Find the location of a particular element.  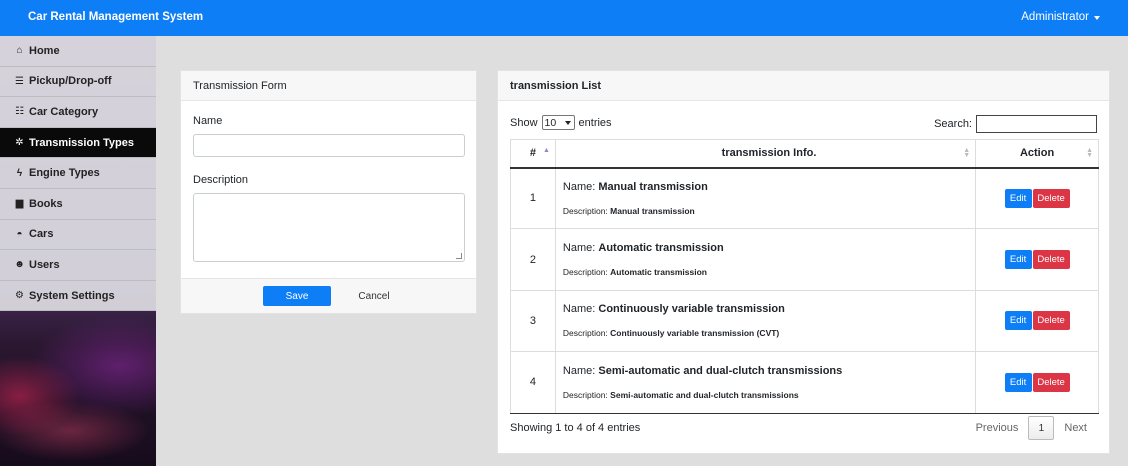

user-menu: Administrator is located at coordinates (1060, 17).